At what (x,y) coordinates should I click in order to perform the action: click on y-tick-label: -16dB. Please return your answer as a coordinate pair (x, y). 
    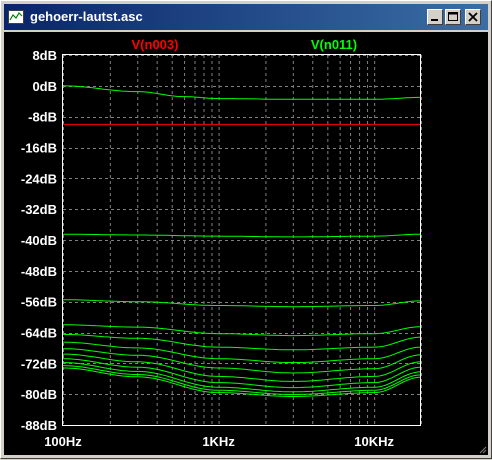
    Looking at the image, I should click on (39, 148).